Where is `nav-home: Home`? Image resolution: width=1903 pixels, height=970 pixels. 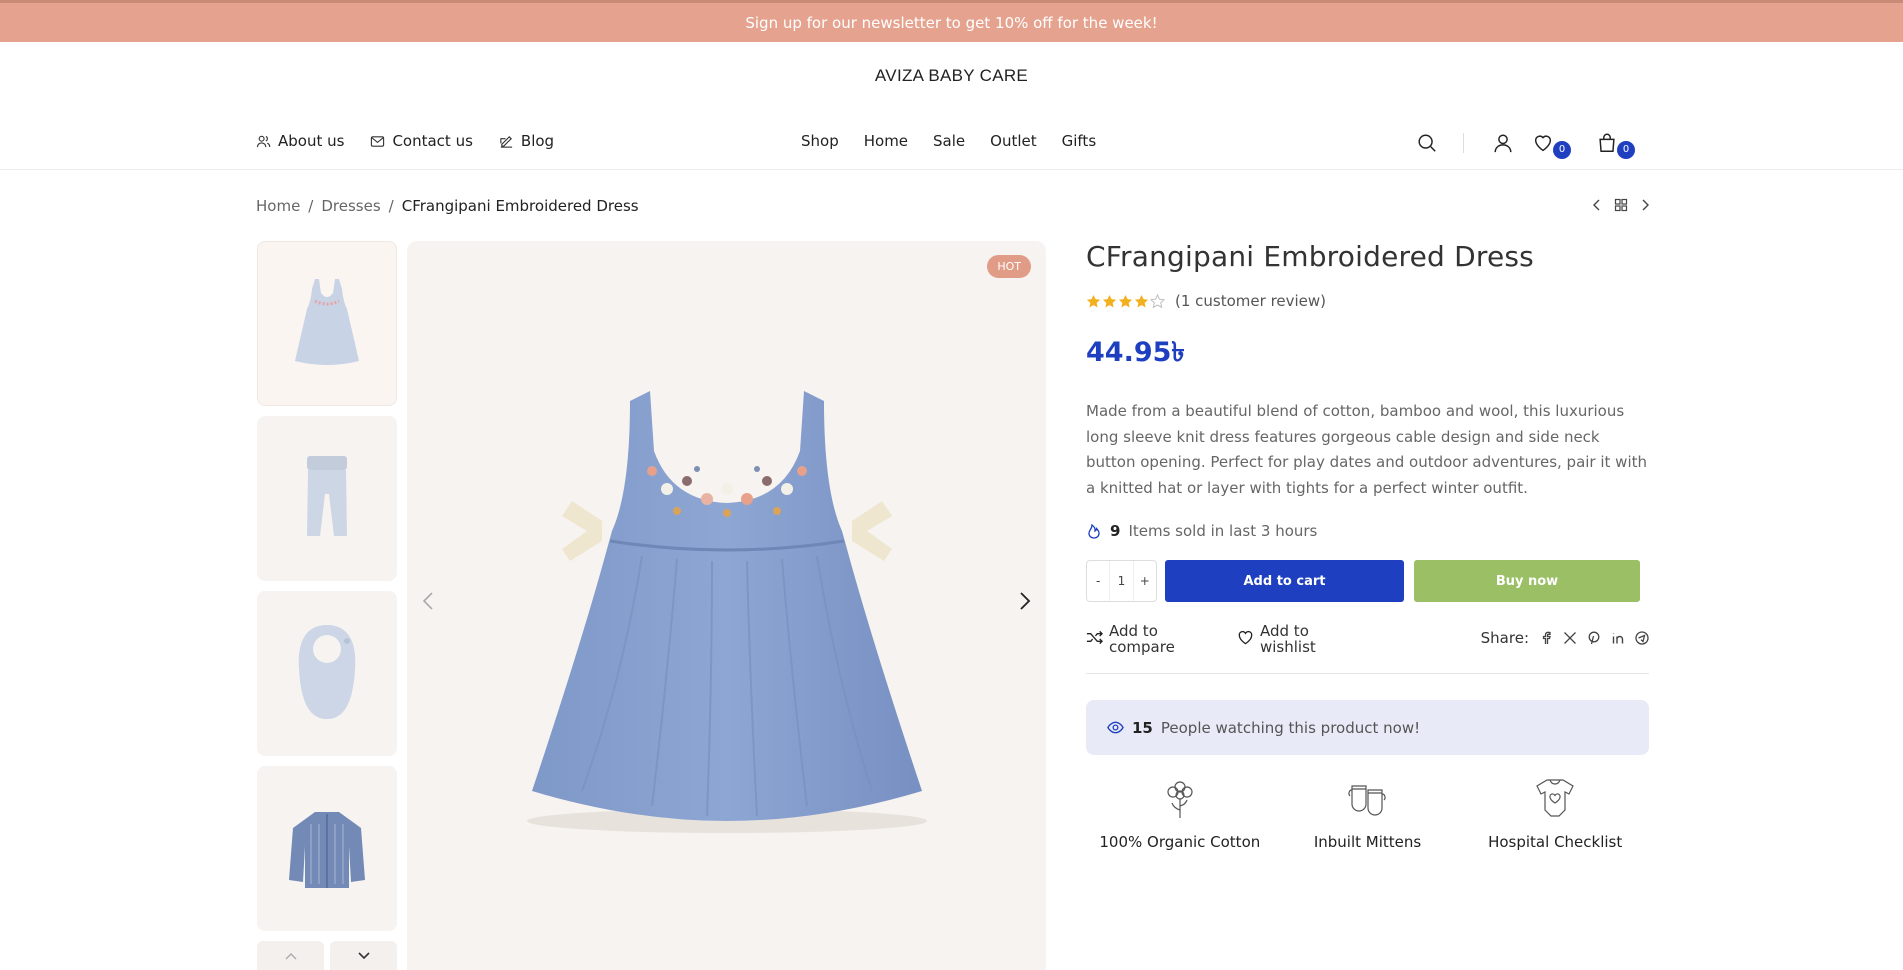 nav-home: Home is located at coordinates (886, 141).